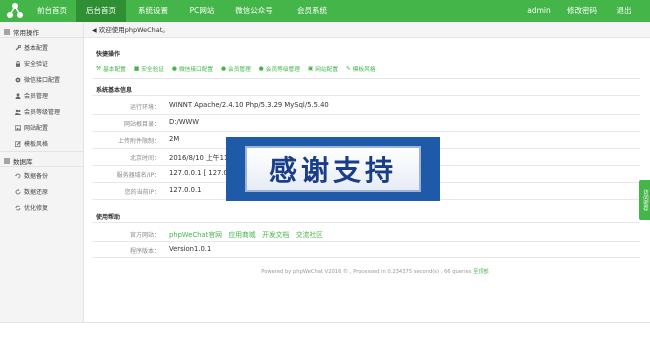 The height and width of the screenshot is (338, 650). What do you see at coordinates (275, 235) in the screenshot?
I see `link-dev-docs: 开发文档` at bounding box center [275, 235].